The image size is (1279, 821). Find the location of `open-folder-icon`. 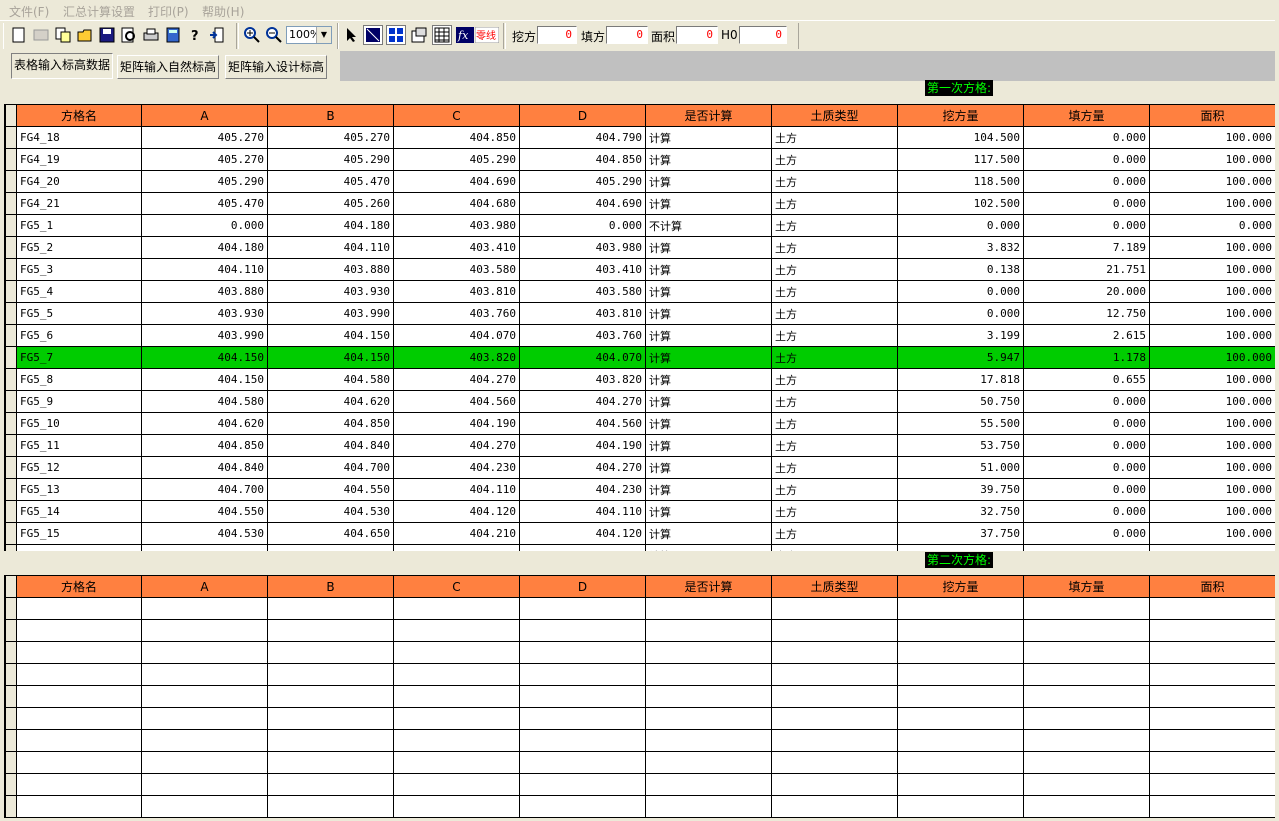

open-folder-icon is located at coordinates (85, 35).